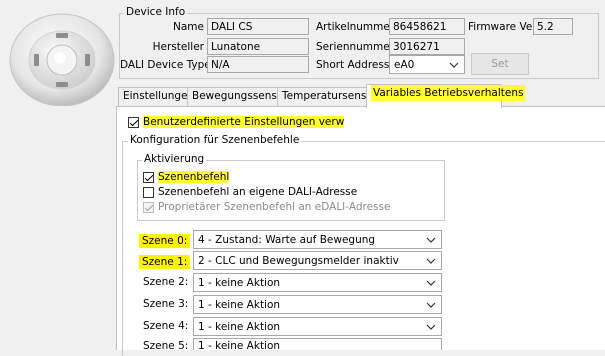  What do you see at coordinates (317, 304) in the screenshot?
I see `scene-select-3: 1 - keine Aktion` at bounding box center [317, 304].